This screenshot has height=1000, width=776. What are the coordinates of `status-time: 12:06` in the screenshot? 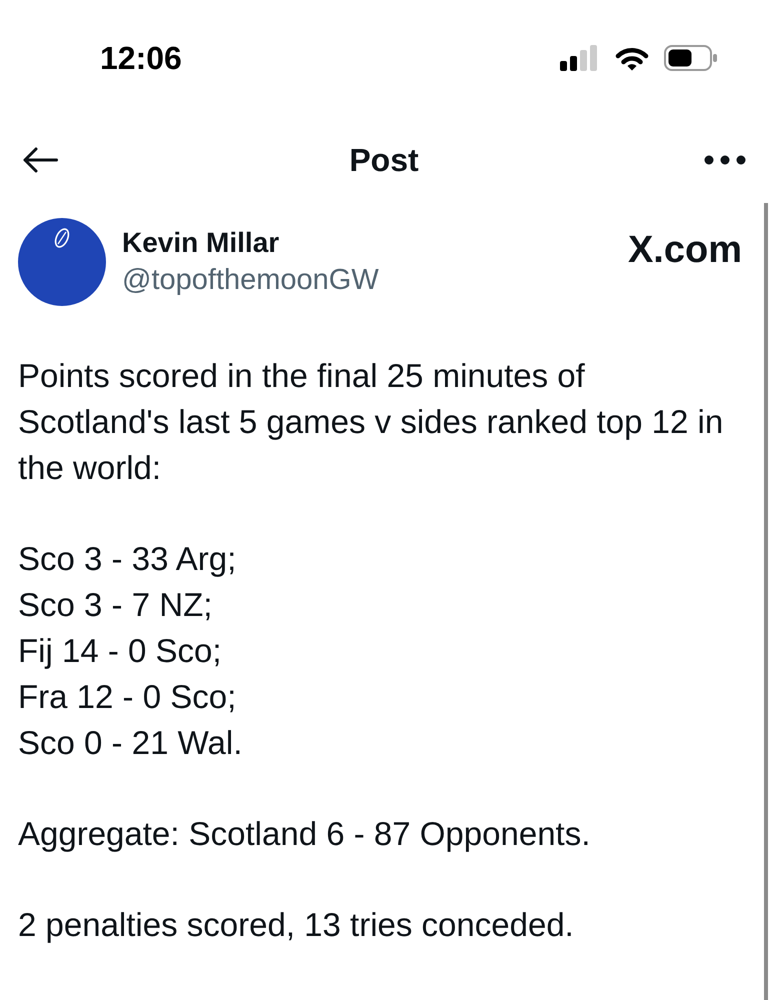 It's located at (141, 58).